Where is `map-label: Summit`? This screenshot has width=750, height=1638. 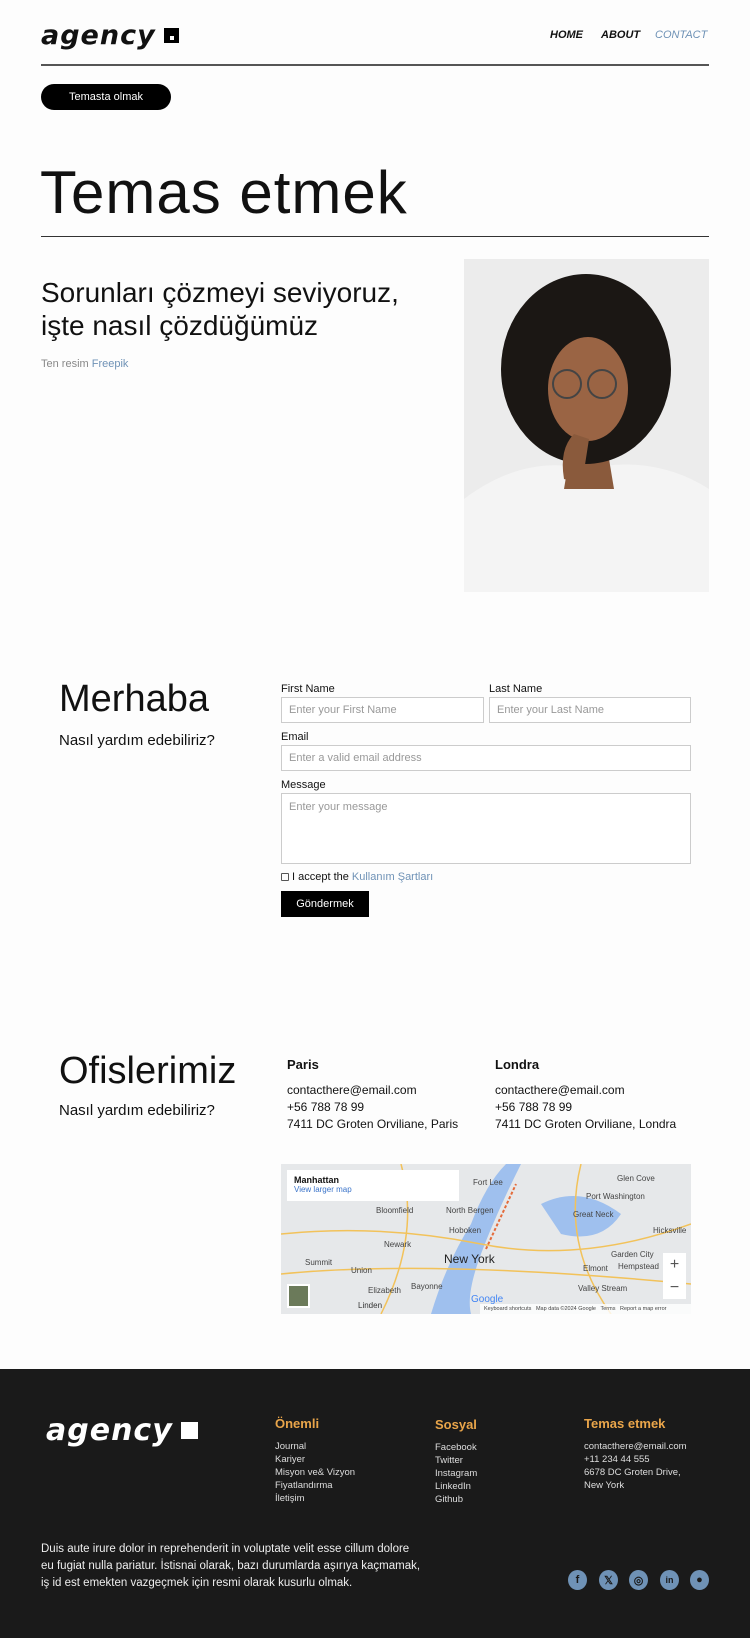 map-label: Summit is located at coordinates (319, 1262).